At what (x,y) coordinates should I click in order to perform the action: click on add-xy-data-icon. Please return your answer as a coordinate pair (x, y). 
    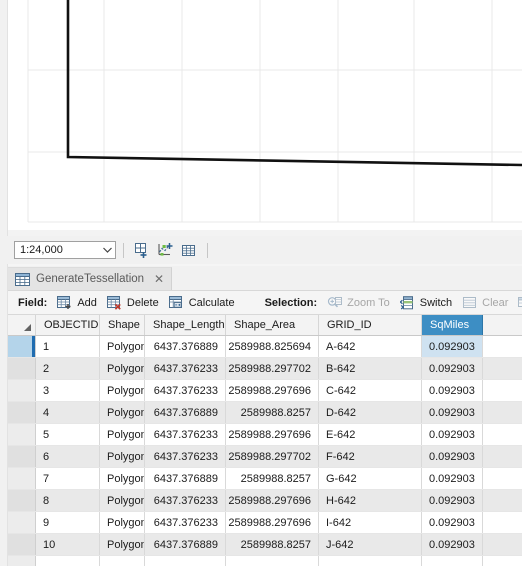
    Looking at the image, I should click on (165, 250).